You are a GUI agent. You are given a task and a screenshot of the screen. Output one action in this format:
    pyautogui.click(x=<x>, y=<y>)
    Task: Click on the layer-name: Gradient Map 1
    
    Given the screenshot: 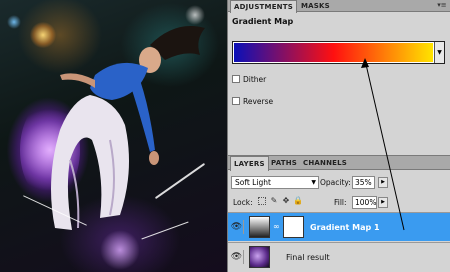 What is the action you would take?
    pyautogui.click(x=345, y=227)
    